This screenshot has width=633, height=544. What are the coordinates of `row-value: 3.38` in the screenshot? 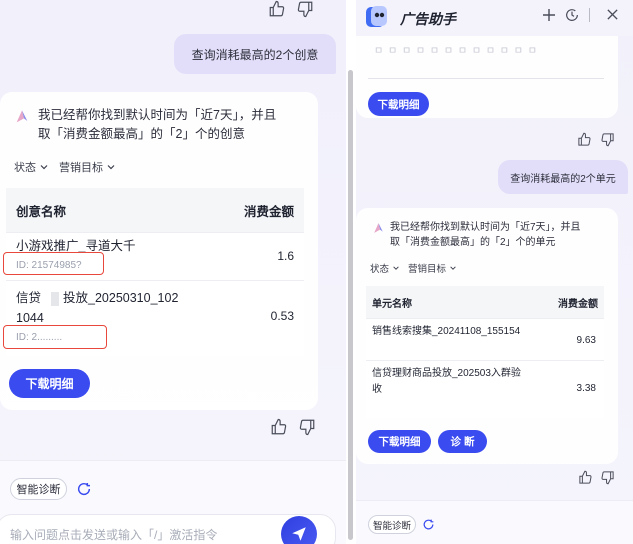 It's located at (586, 388).